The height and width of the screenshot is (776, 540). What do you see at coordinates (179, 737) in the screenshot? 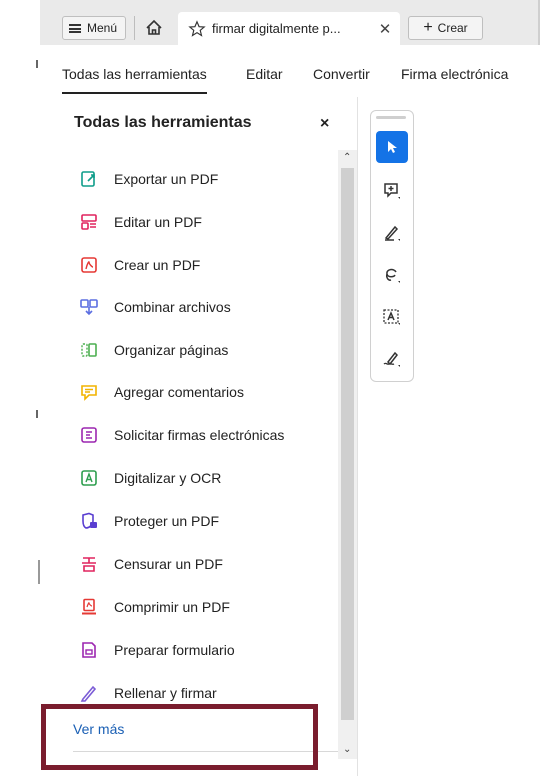
I see `highlight-box` at bounding box center [179, 737].